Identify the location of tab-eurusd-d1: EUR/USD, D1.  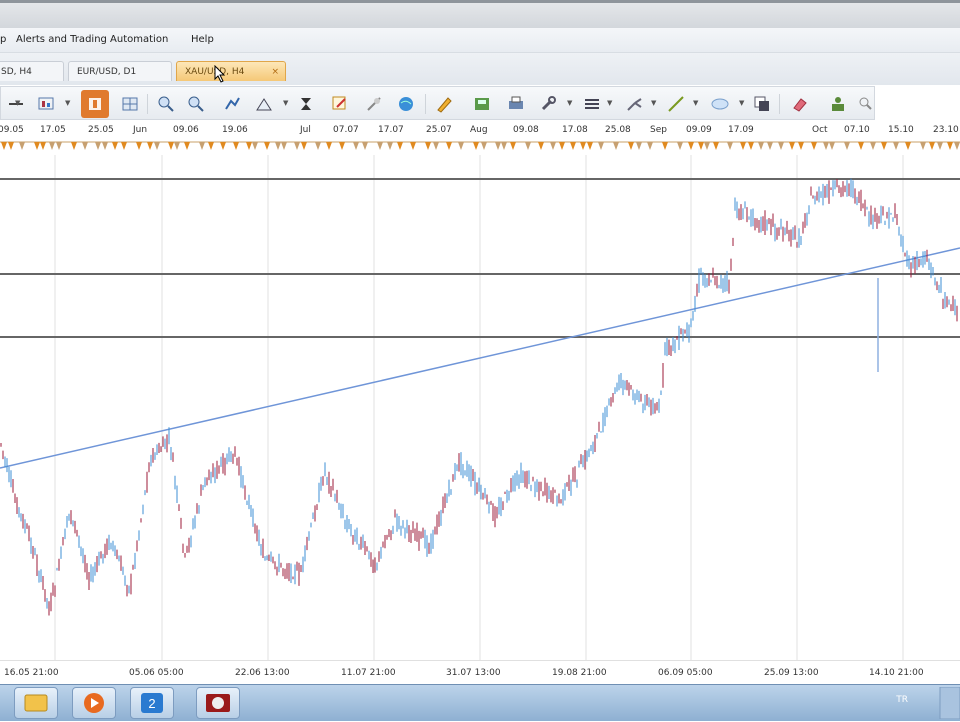
(120, 71).